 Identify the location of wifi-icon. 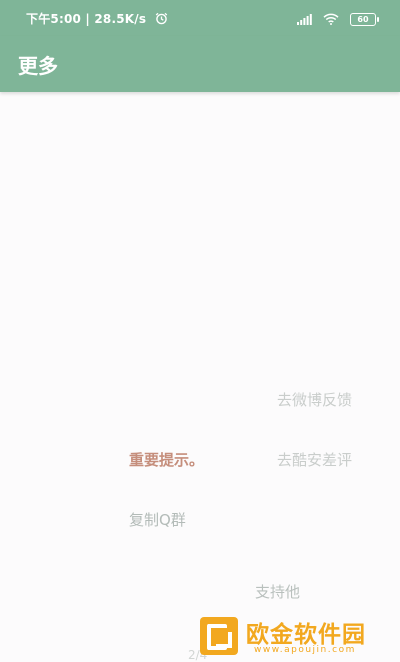
(331, 19).